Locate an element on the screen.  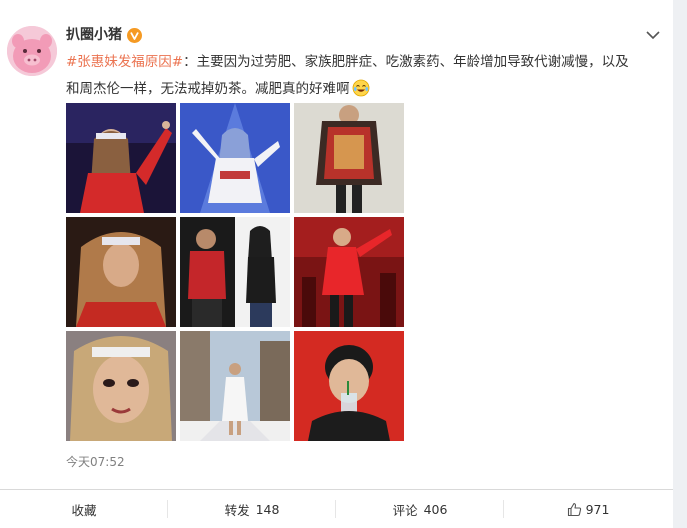
laugh-crying-emoji-icon is located at coordinates (361, 88).